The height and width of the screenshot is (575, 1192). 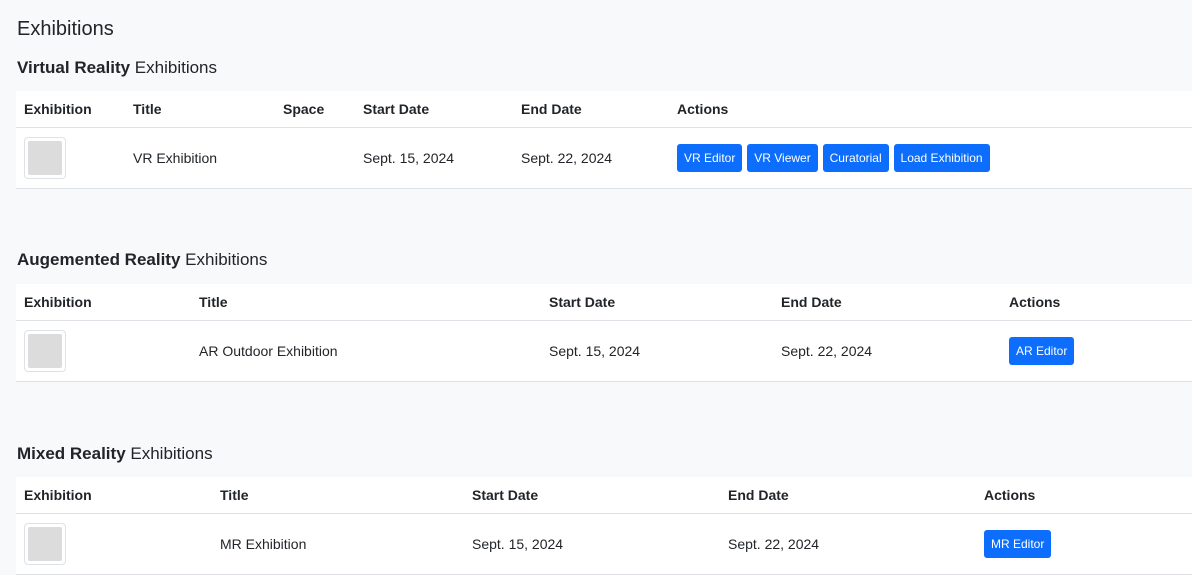 I want to click on mr-editor-button: MR Editor, so click(x=1018, y=544).